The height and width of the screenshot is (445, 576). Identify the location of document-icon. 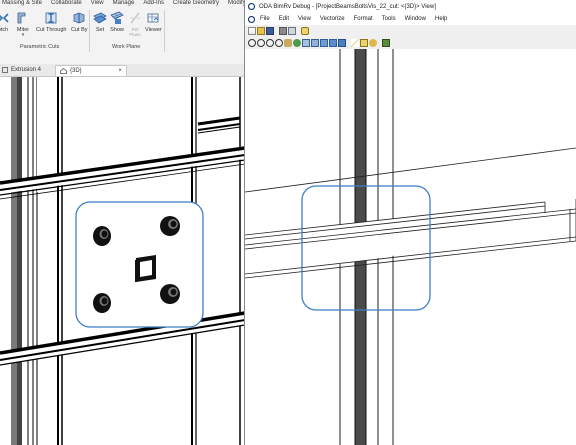
(251, 19).